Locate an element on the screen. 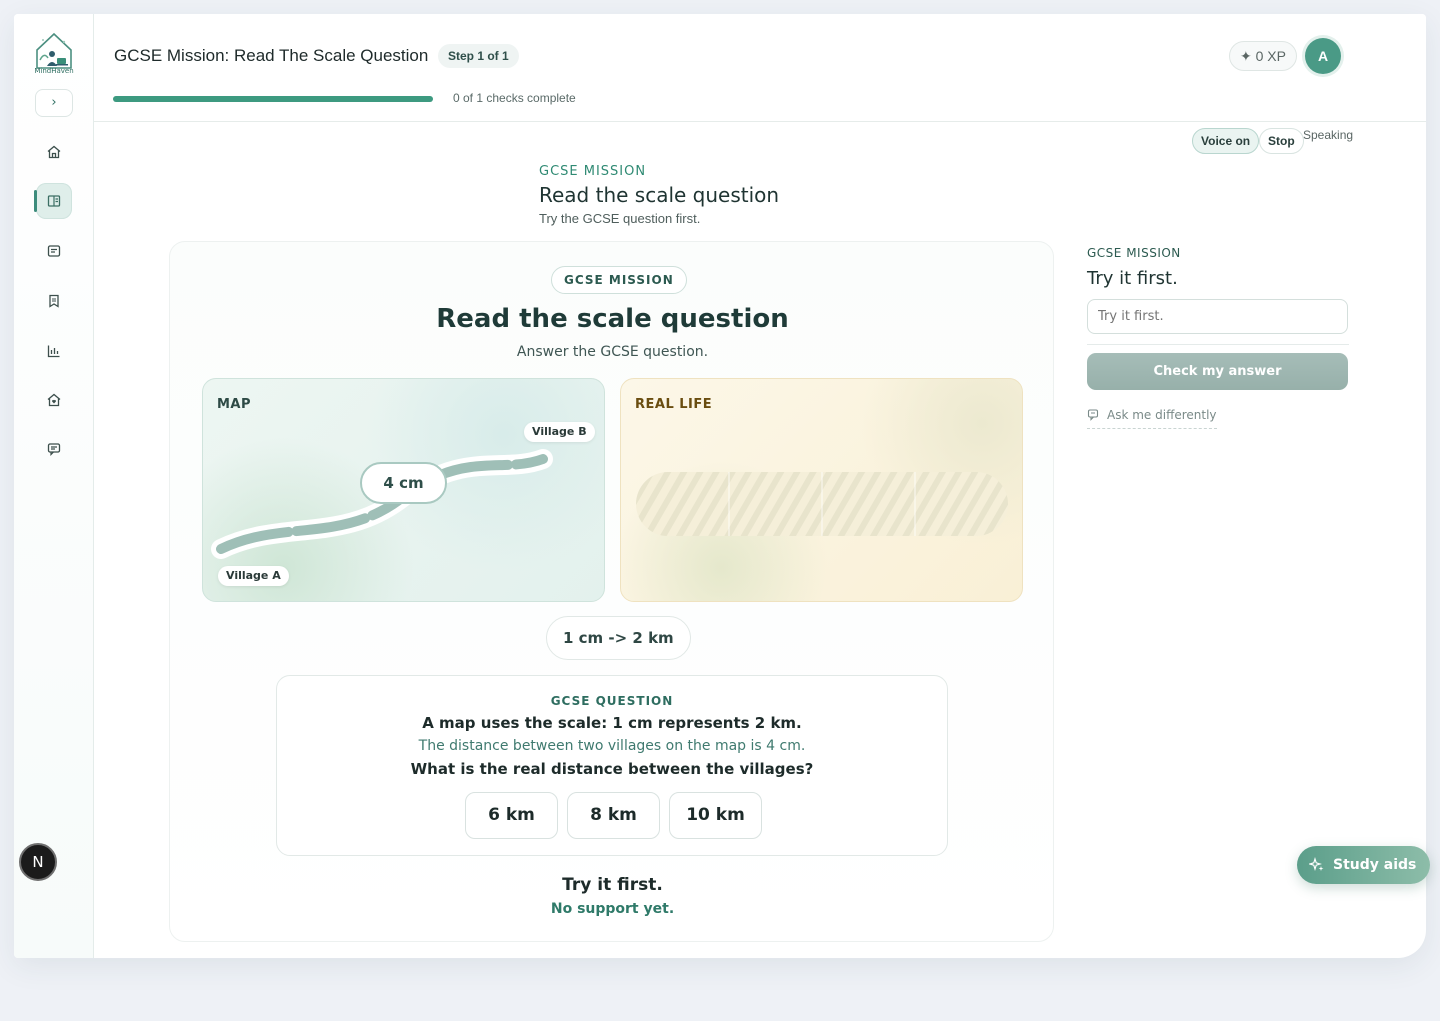 The width and height of the screenshot is (1440, 1021). voice-on-button: Voice on is located at coordinates (1226, 141).